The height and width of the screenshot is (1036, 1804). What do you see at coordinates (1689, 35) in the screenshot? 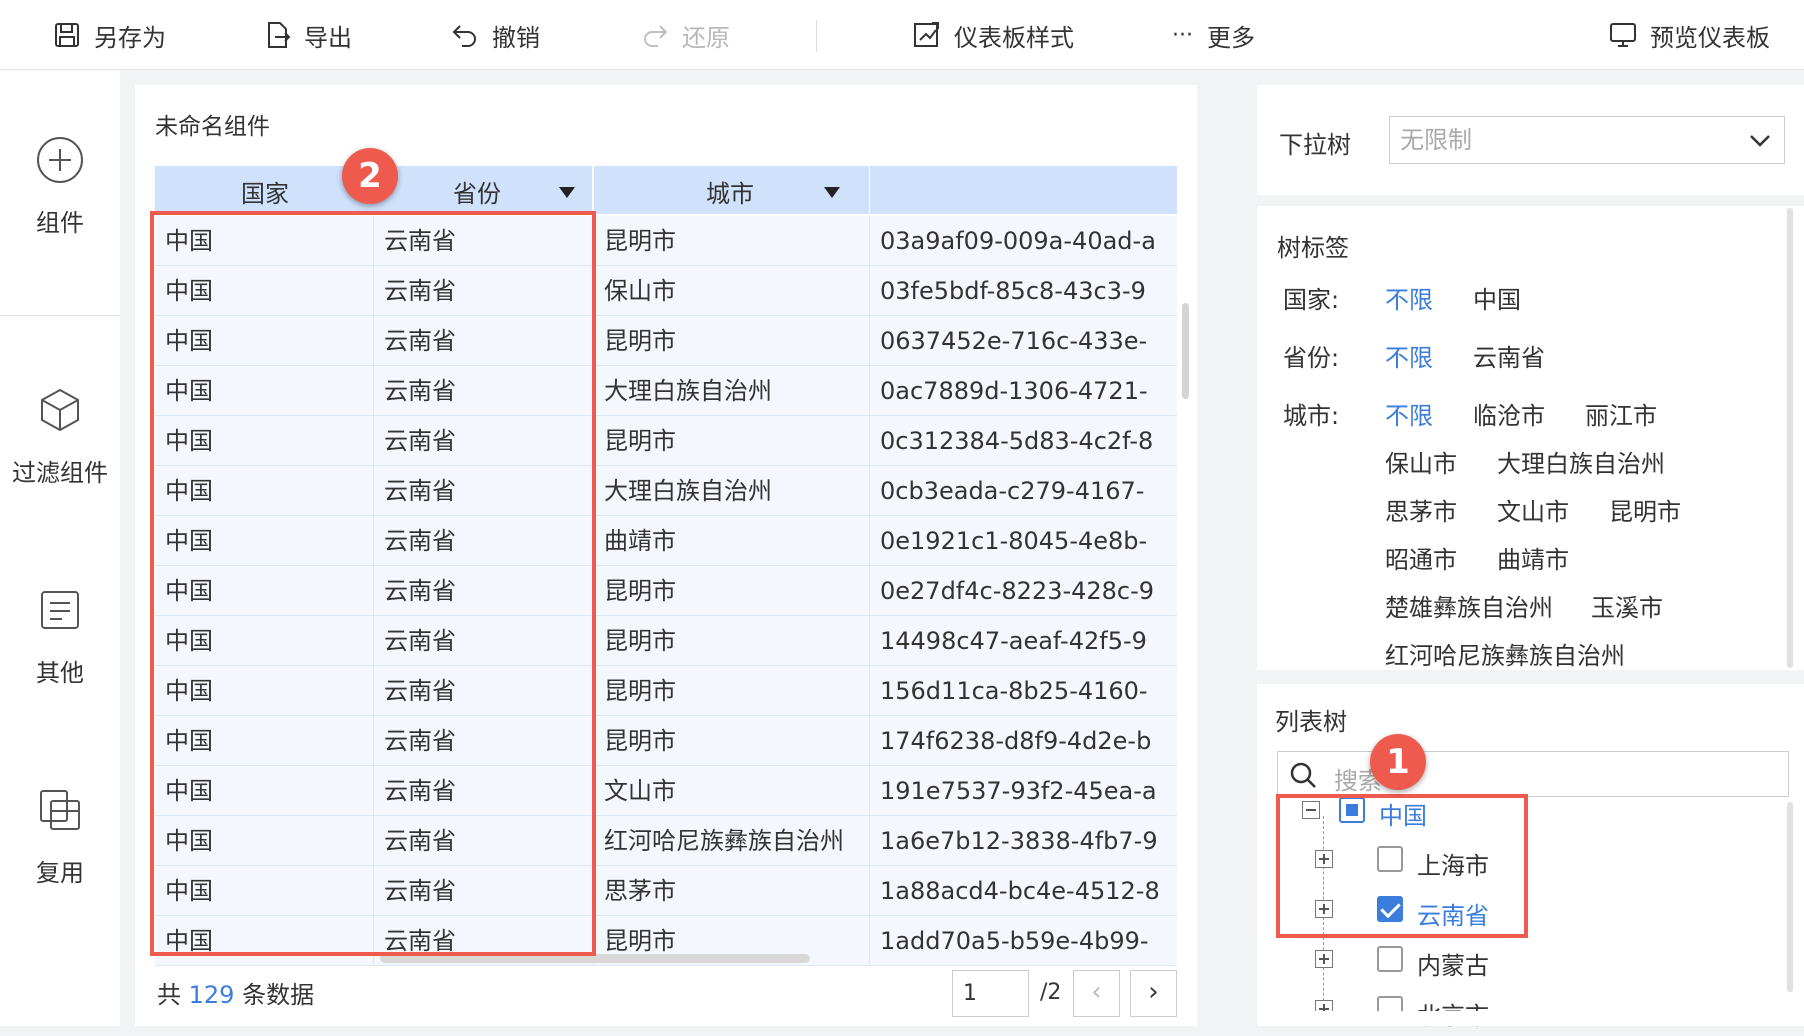
I see `preview-dashboard-button: 预览仪表板` at bounding box center [1689, 35].